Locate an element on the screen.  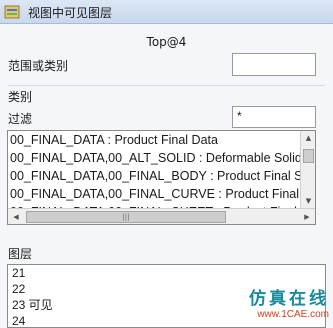
layers-label: 图层 is located at coordinates (20, 254).